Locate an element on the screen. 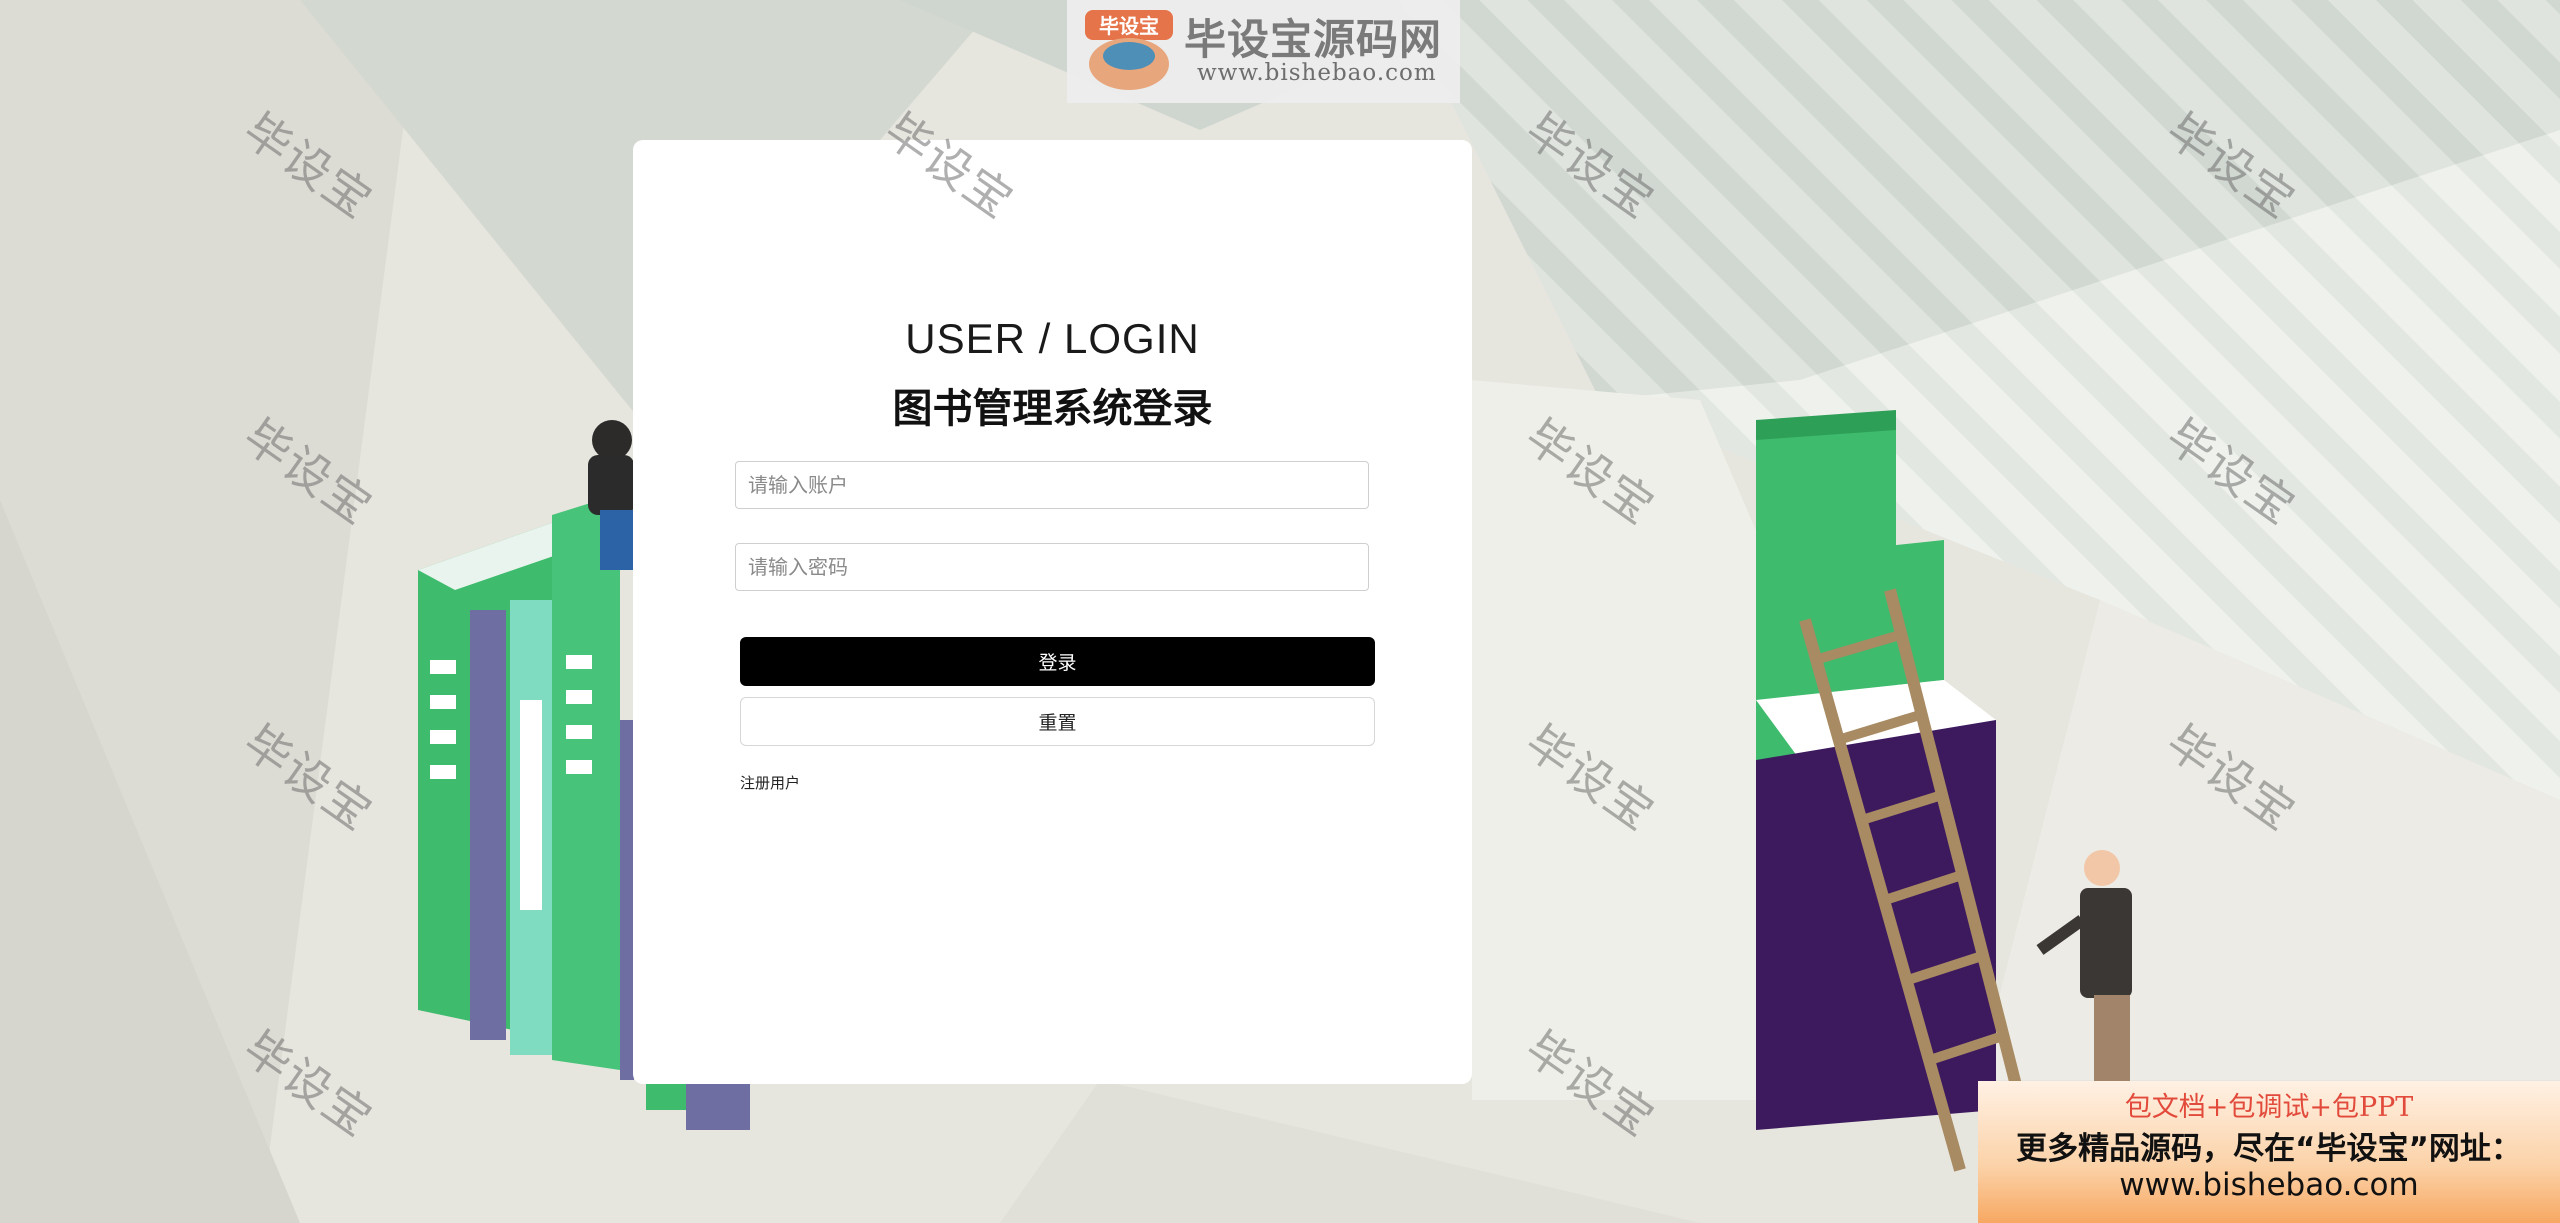 The image size is (2560, 1223). logo-badge-icon: 毕设宝 is located at coordinates (1129, 50).